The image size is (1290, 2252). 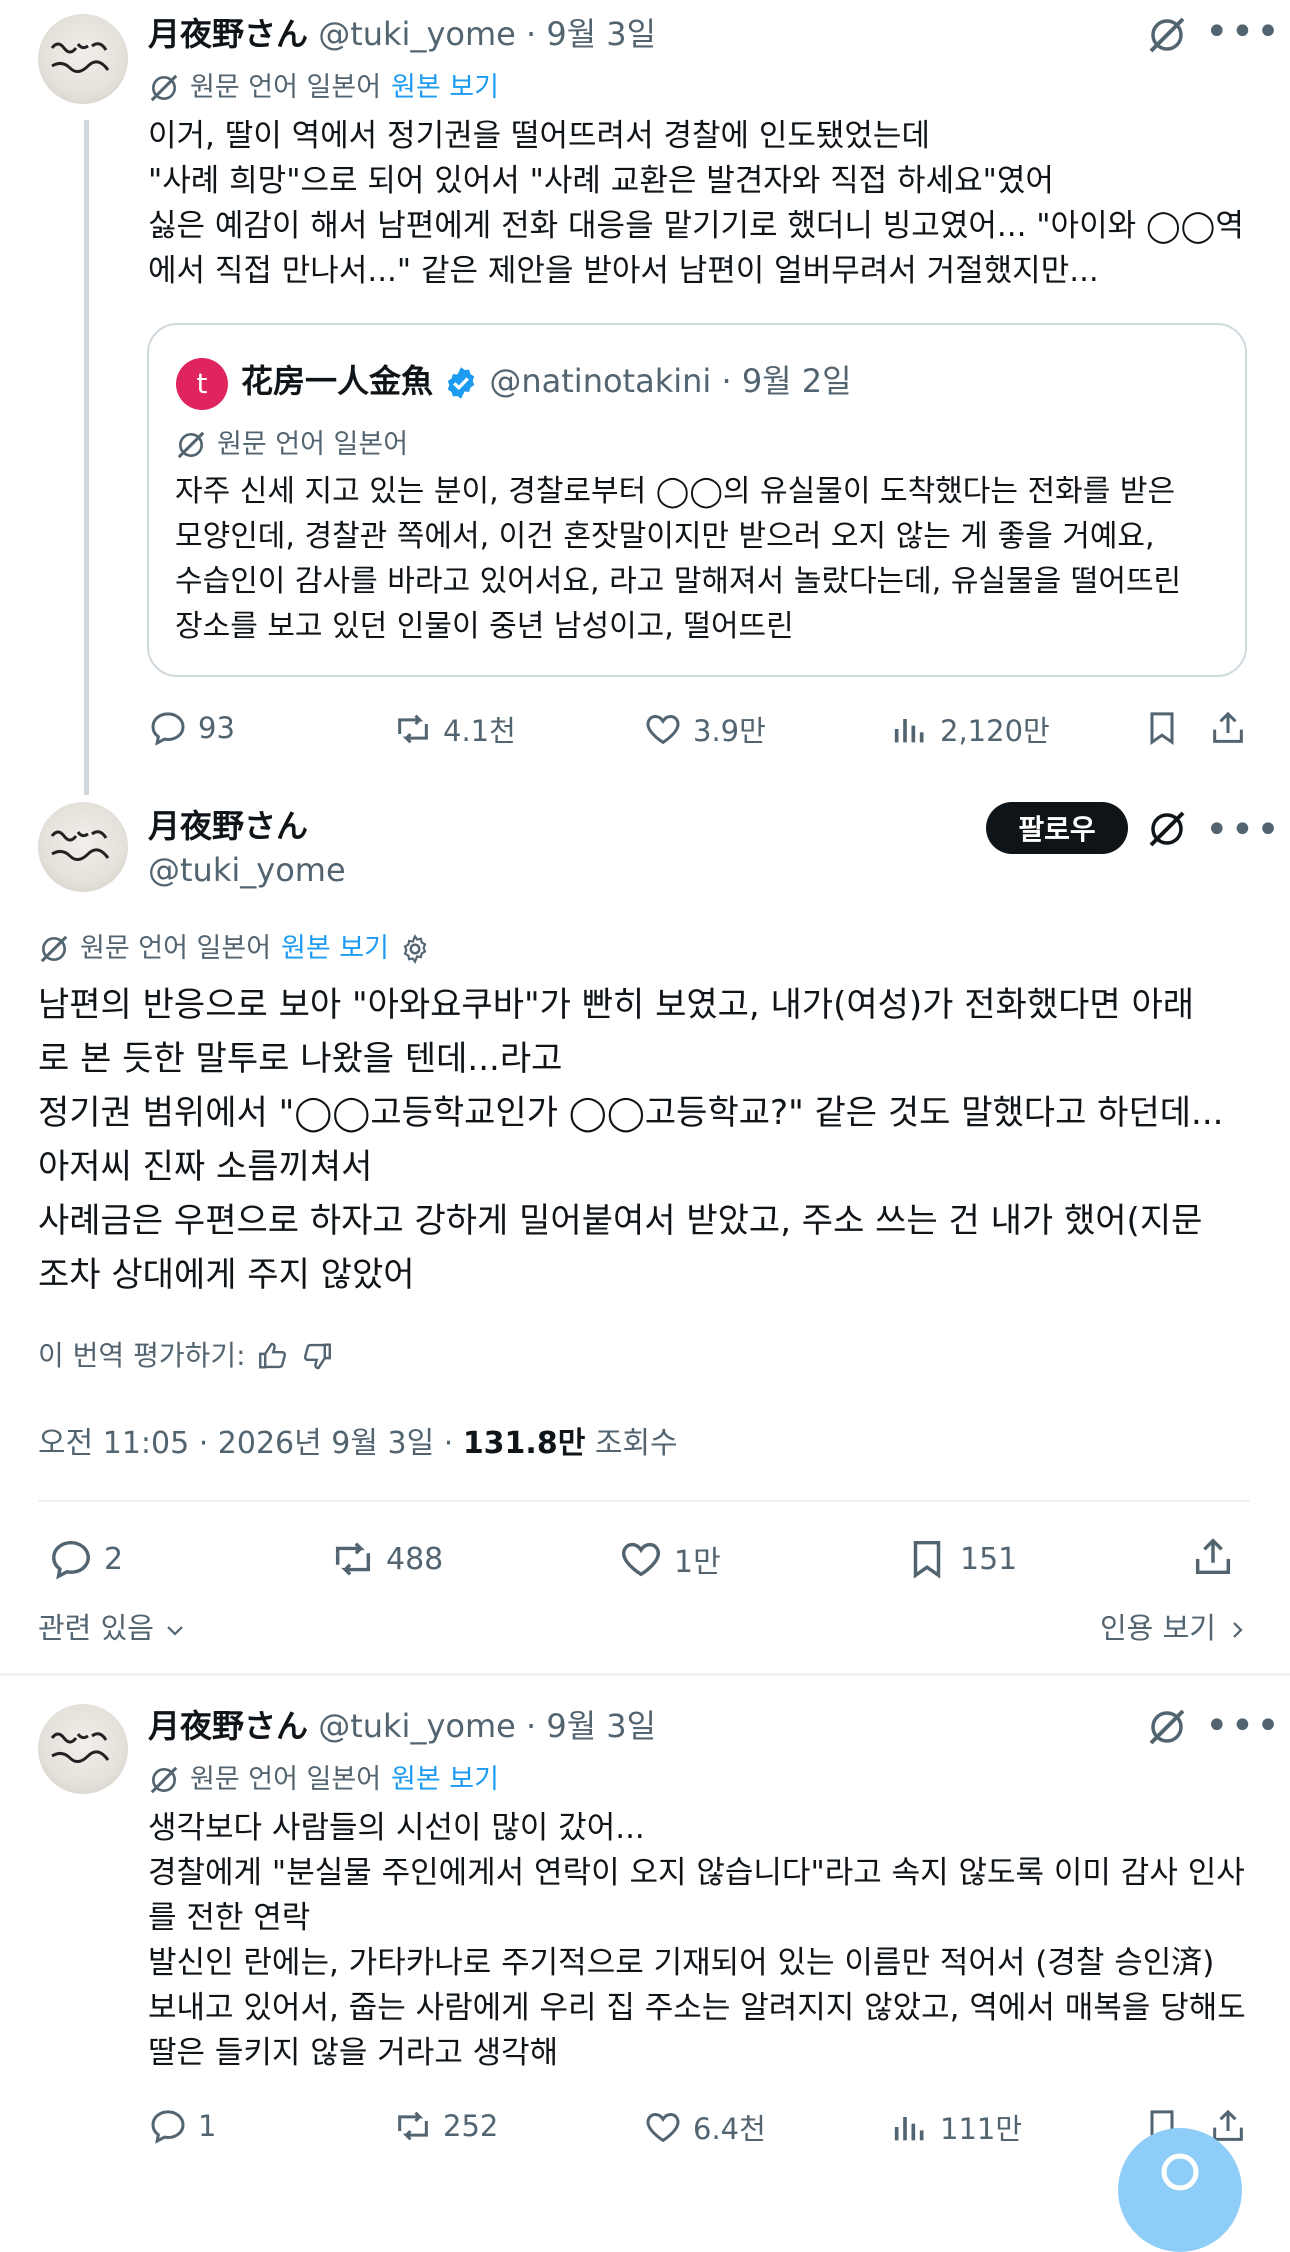 I want to click on follow-button: 팔로우, so click(x=1057, y=828).